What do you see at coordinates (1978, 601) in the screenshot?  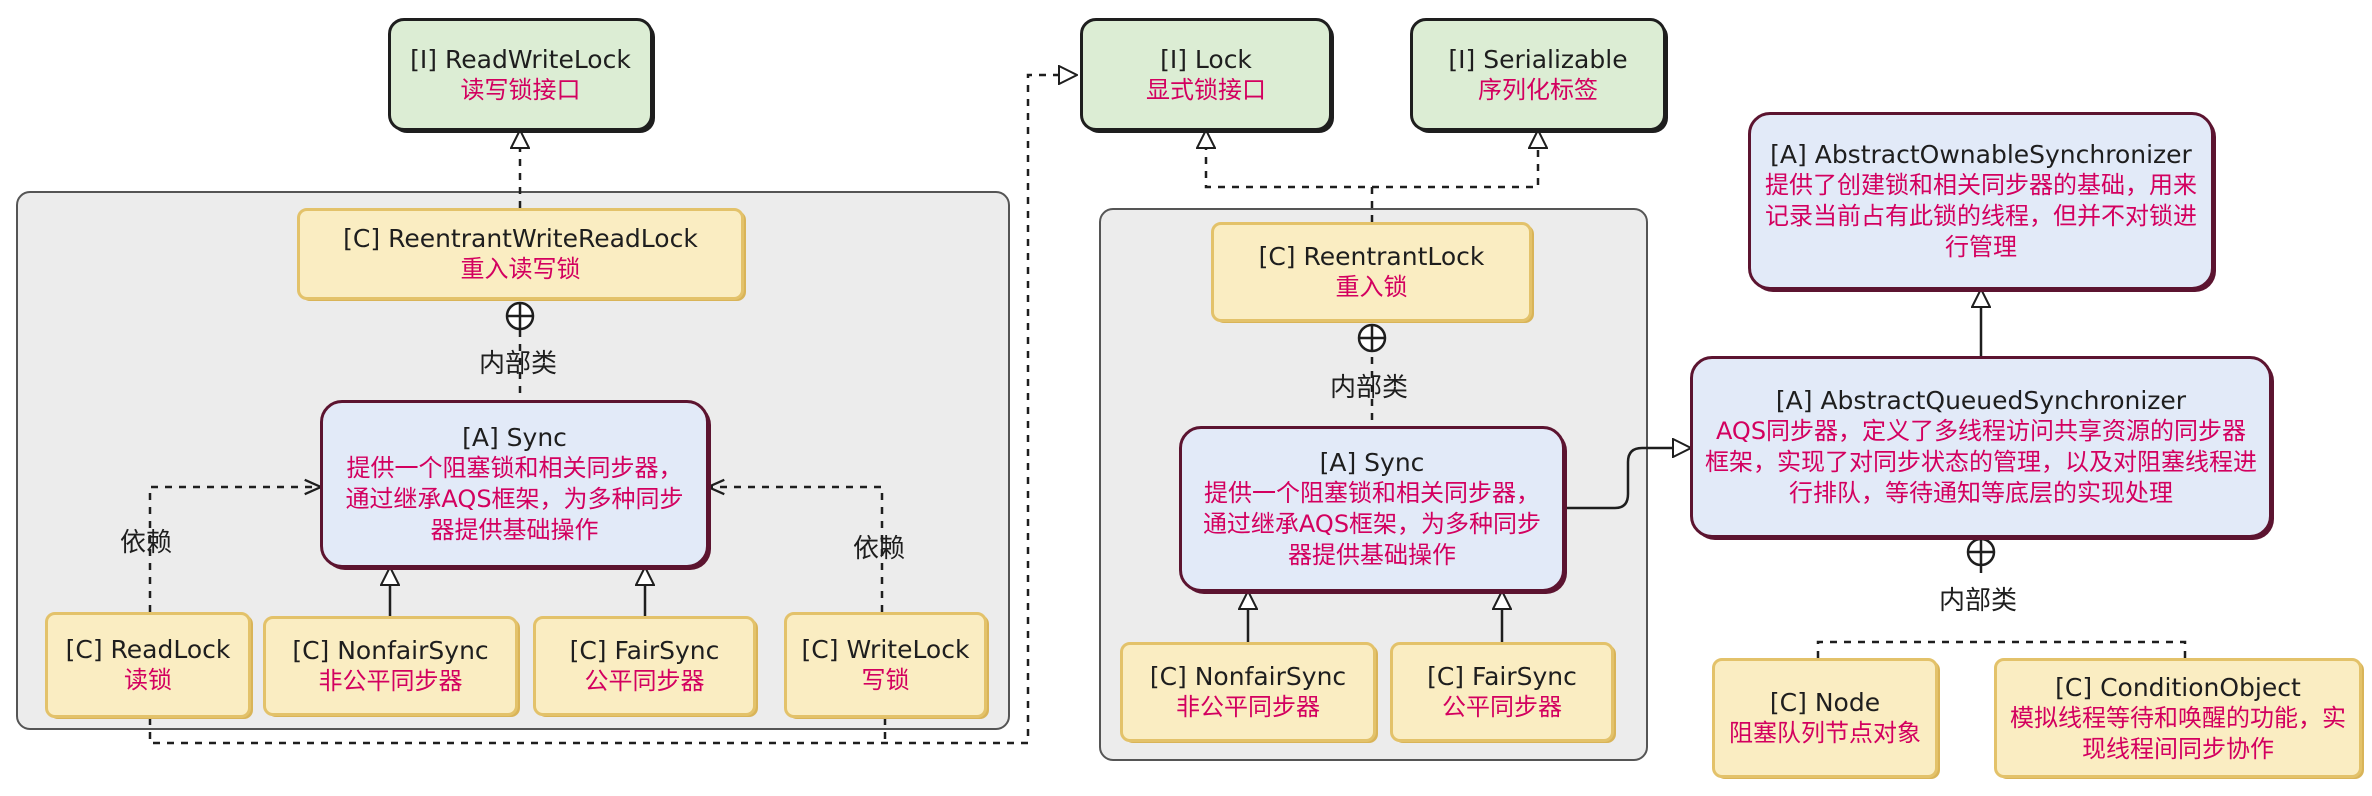 I see `inner-class-label-right: 内部类` at bounding box center [1978, 601].